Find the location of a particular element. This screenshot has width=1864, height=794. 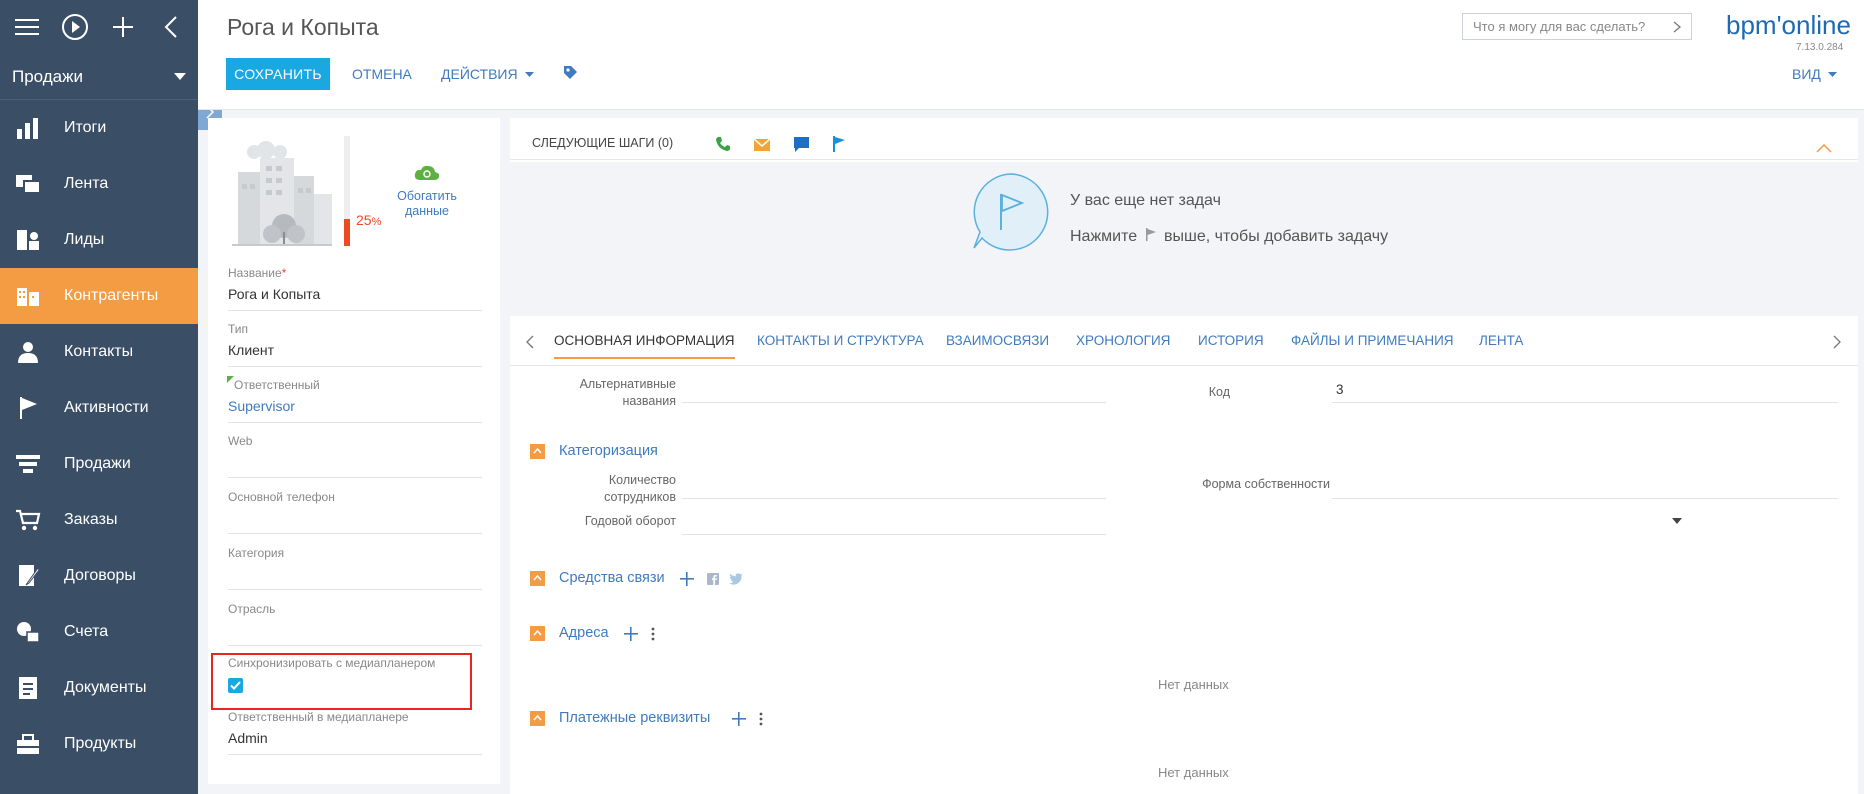

collapse-next-steps-button is located at coordinates (1824, 149).